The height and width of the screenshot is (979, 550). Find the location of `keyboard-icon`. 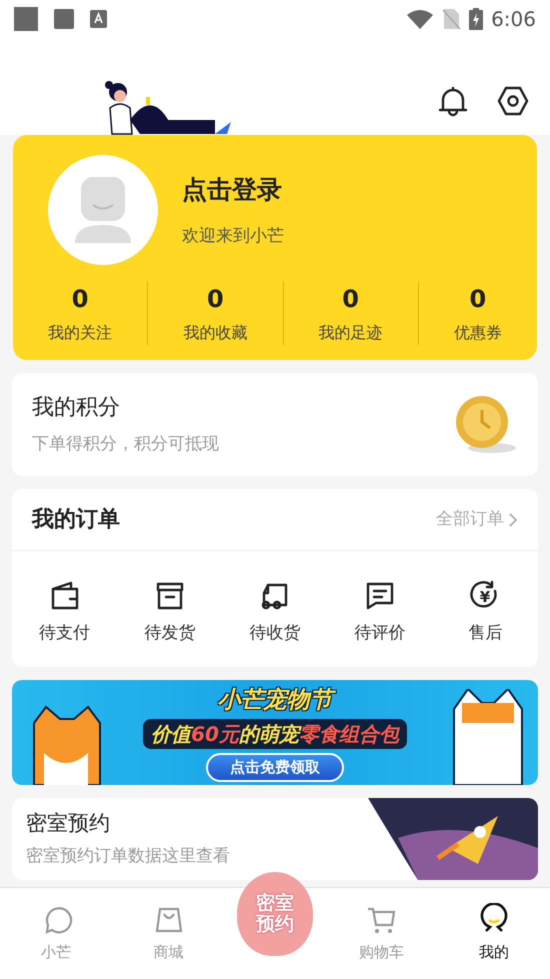

keyboard-icon is located at coordinates (98, 19).